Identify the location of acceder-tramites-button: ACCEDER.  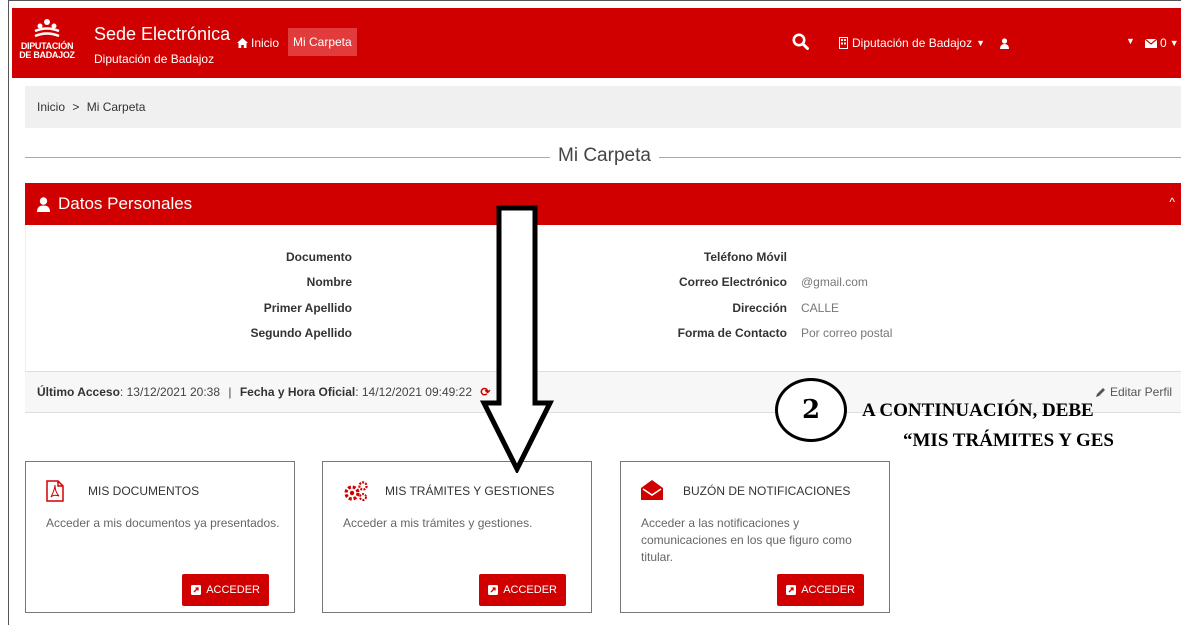
(522, 590).